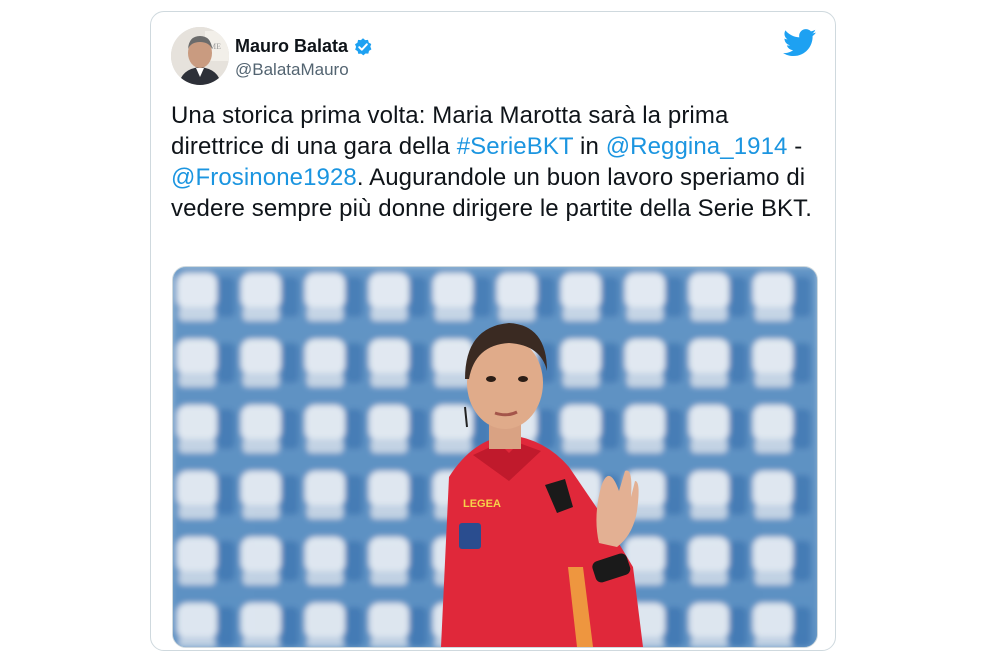  I want to click on author-handle: @BalataMauro, so click(304, 70).